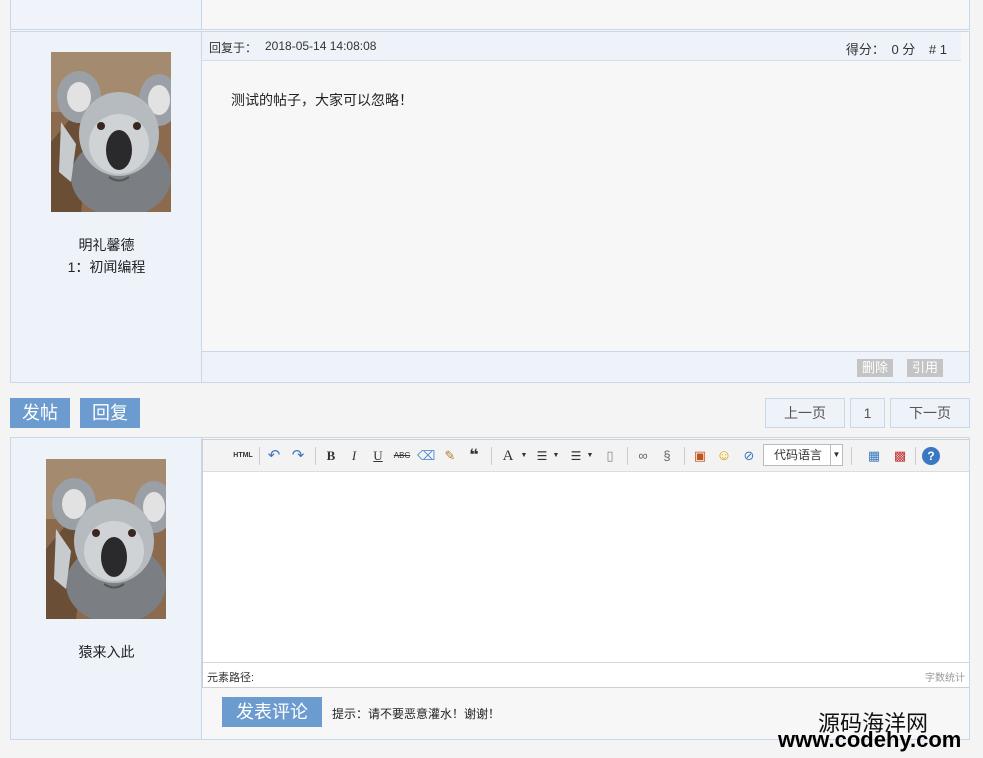 This screenshot has height=758, width=983. What do you see at coordinates (585, 14) in the screenshot?
I see `previous-post-body` at bounding box center [585, 14].